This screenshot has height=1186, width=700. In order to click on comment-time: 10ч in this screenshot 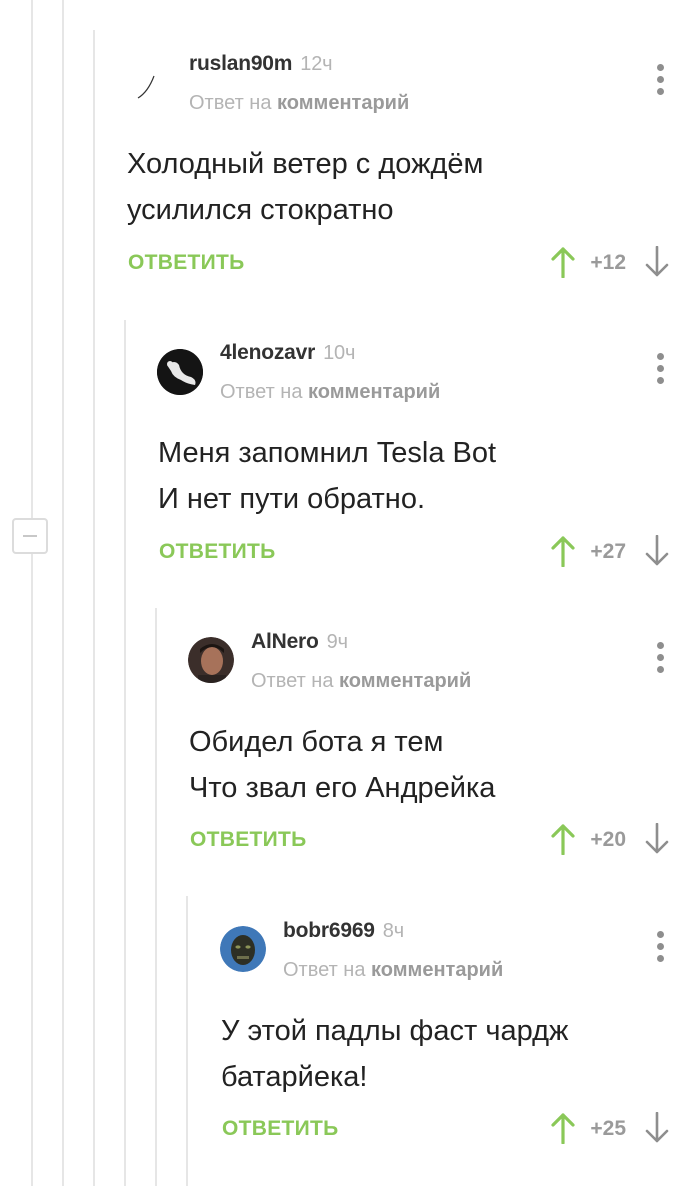, I will do `click(339, 353)`.